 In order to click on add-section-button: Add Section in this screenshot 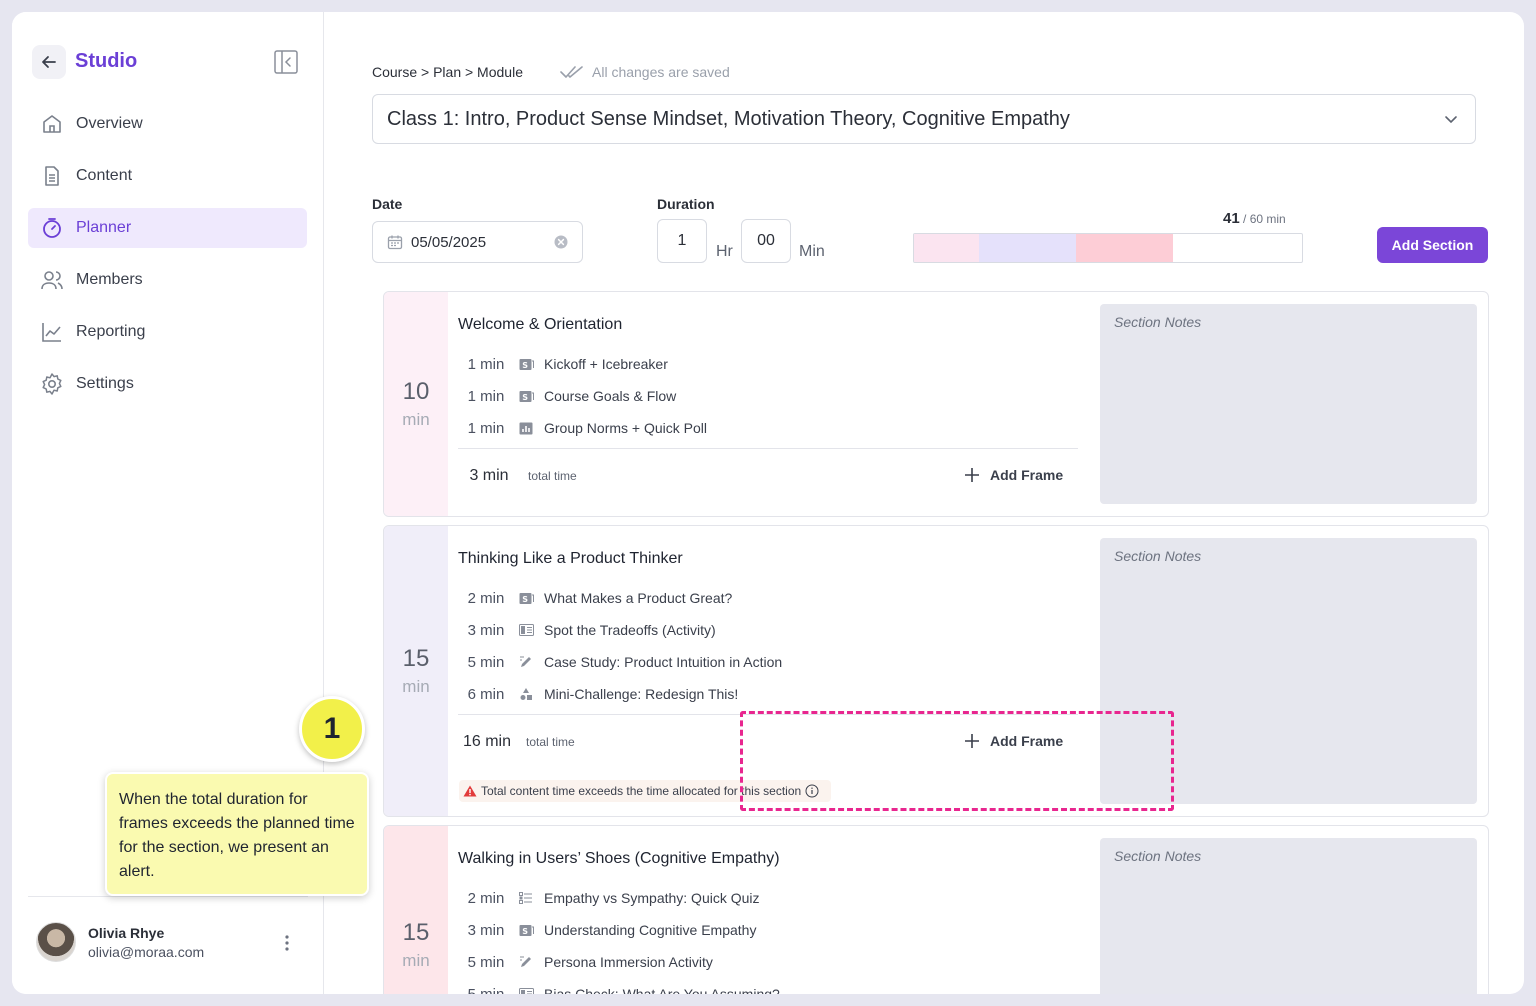, I will do `click(1432, 245)`.